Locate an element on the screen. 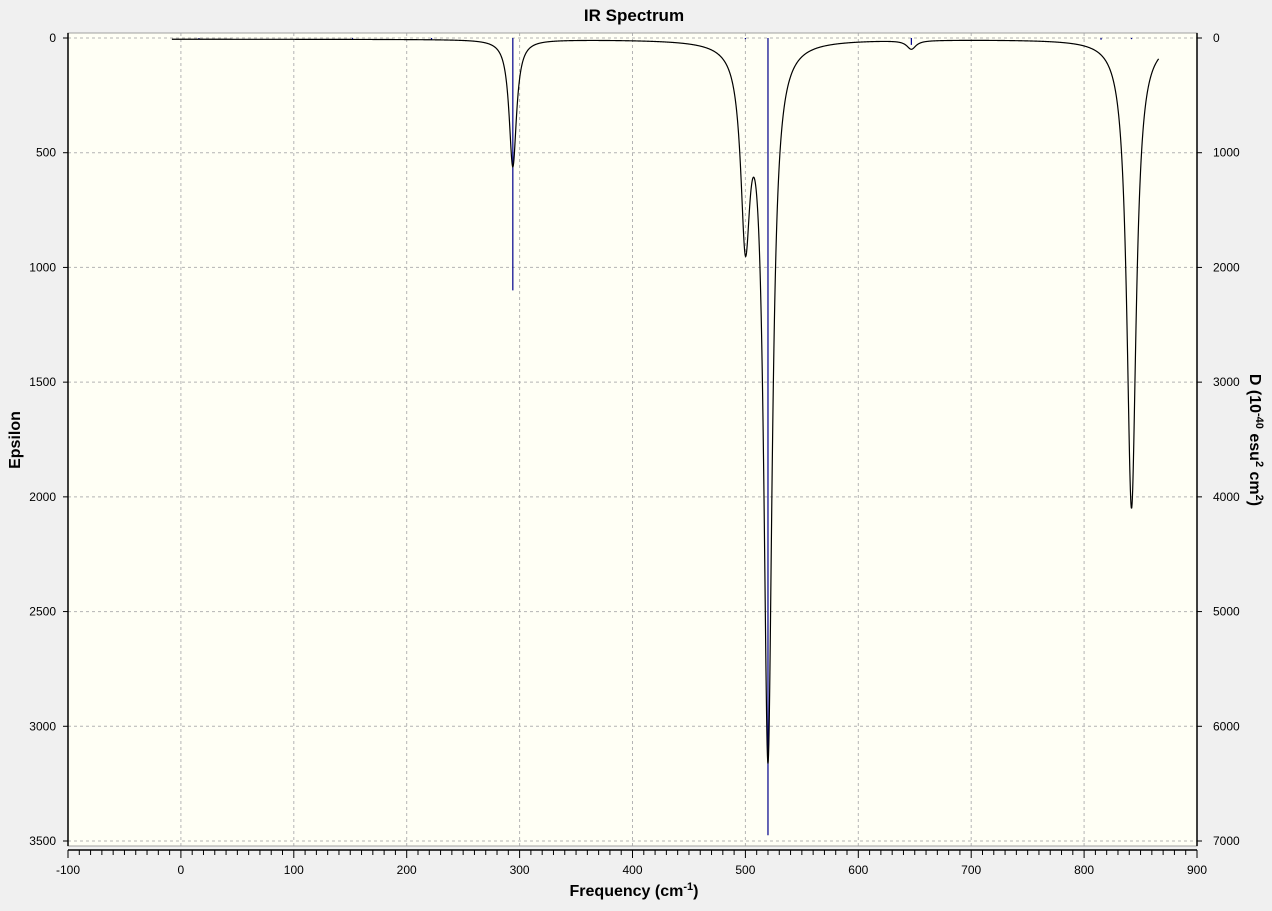  x-tick-label: 900 is located at coordinates (1197, 870).